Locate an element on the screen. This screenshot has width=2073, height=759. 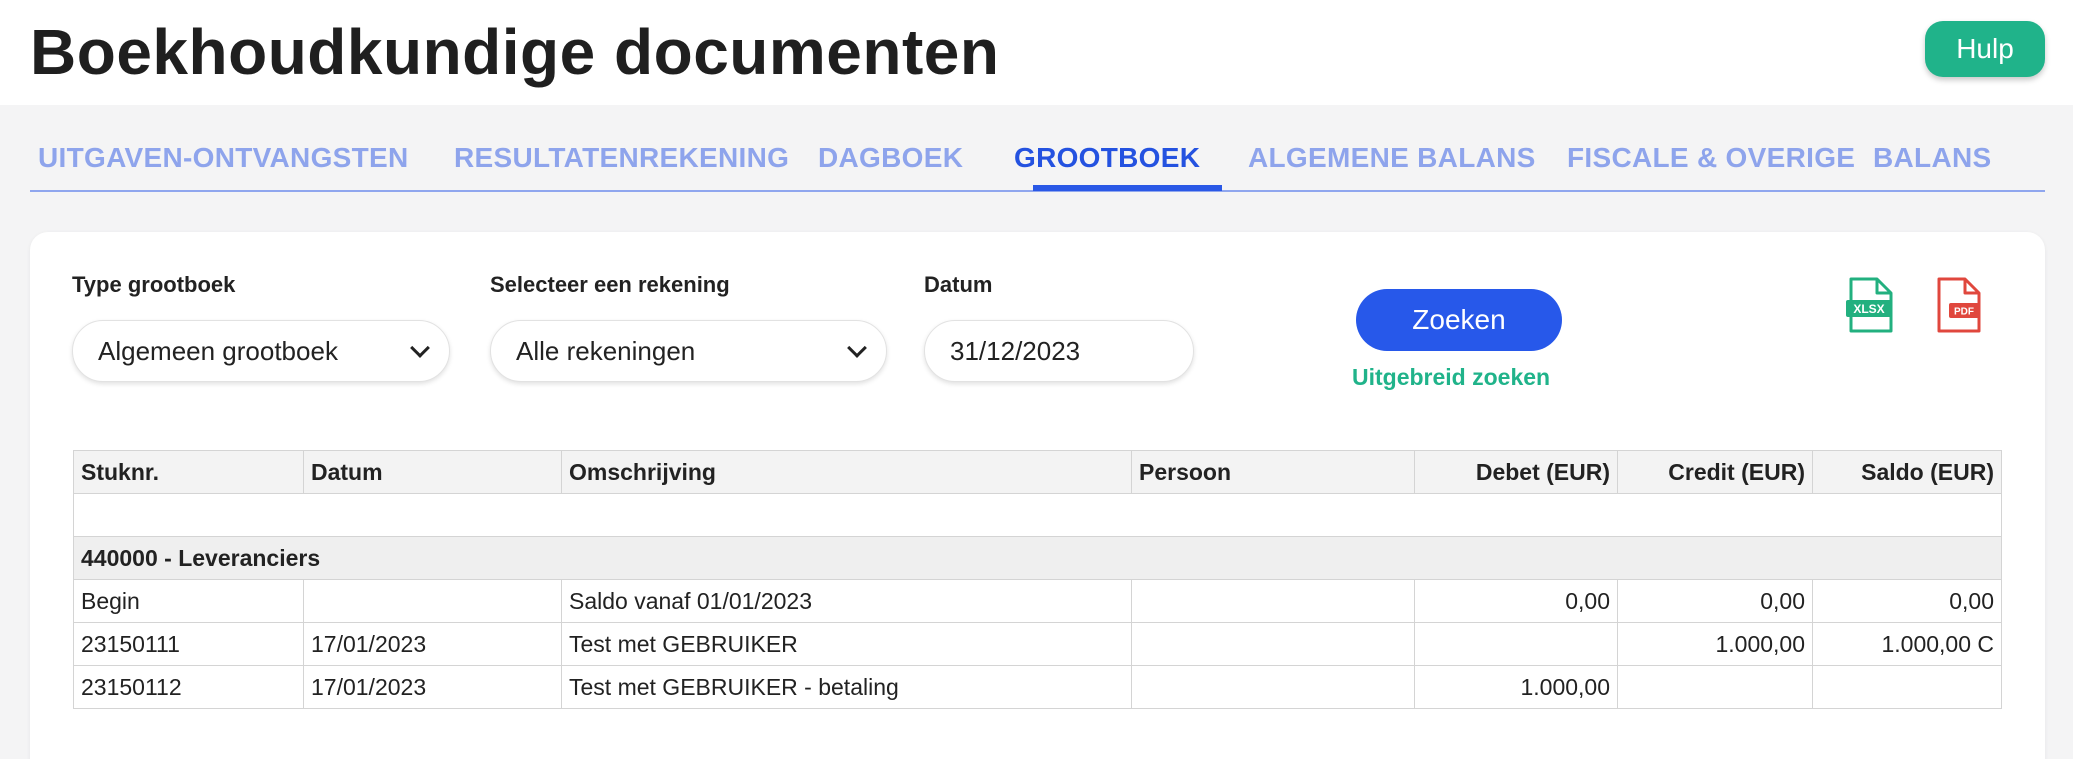
page-title: Boekhoudkundige documenten is located at coordinates (515, 52).